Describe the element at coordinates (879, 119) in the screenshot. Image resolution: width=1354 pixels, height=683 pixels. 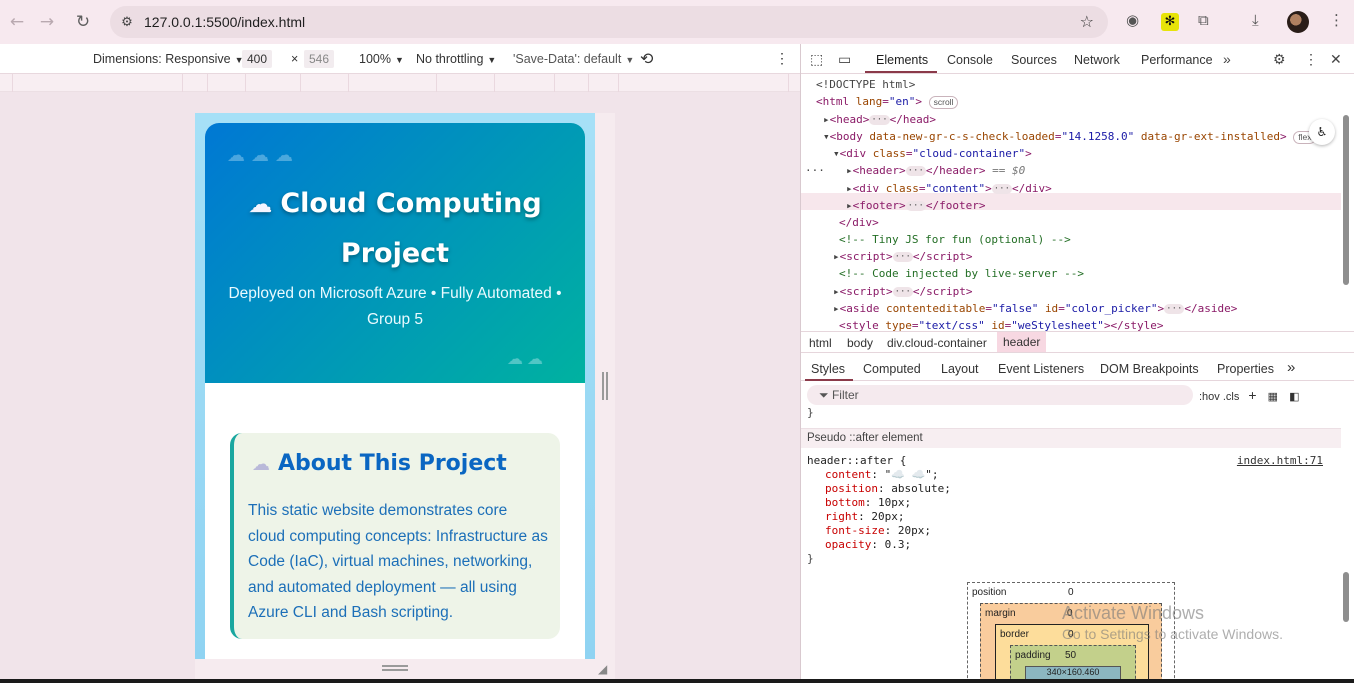
I see `dom-head-node: ▸<head> ··· </head>` at that location.